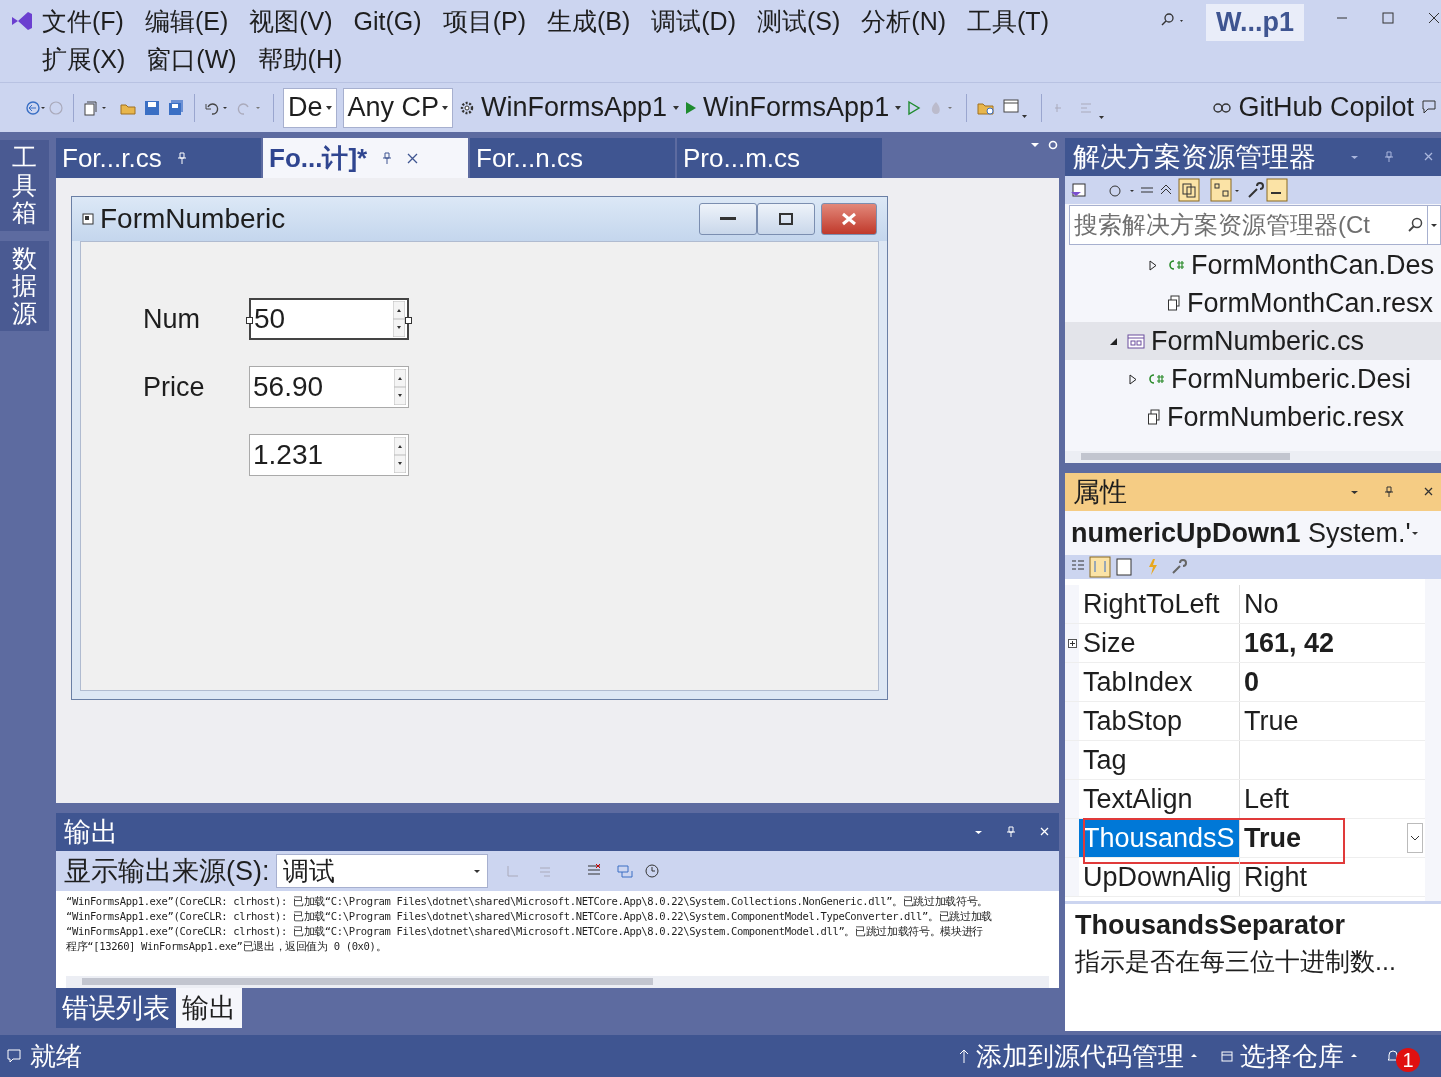 The image size is (1441, 1077). Describe the element at coordinates (24, 285) in the screenshot. I see `side-tab: 数据源` at that location.